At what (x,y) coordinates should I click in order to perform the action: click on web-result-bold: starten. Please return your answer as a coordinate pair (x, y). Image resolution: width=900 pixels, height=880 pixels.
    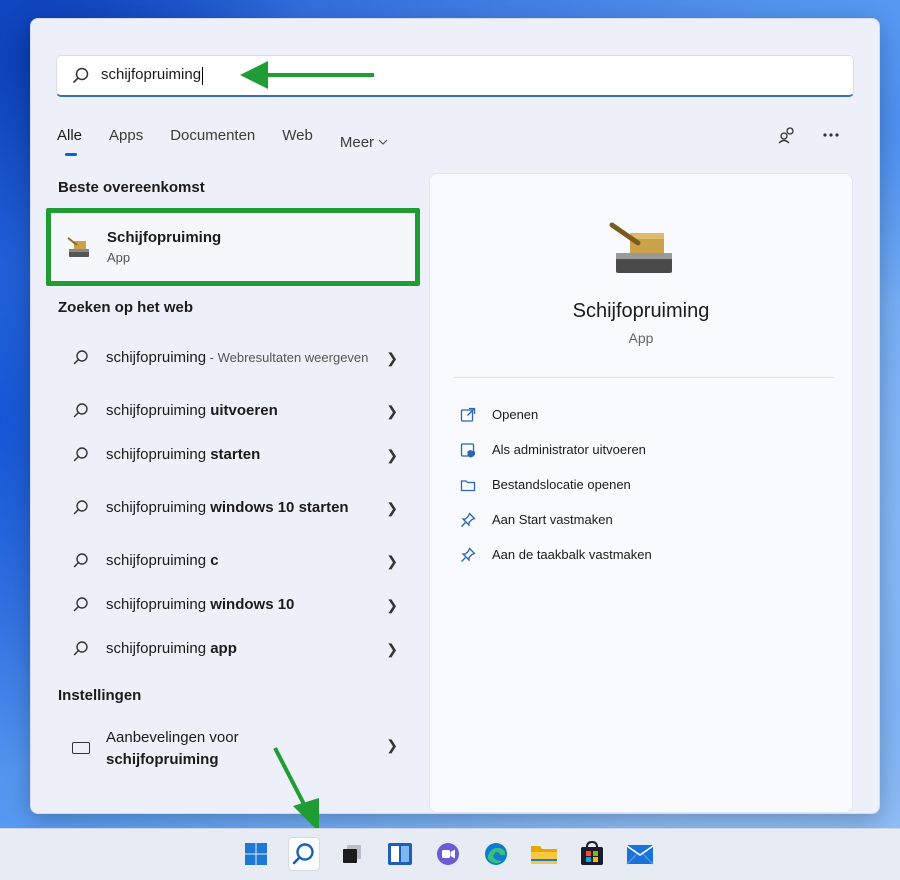
    Looking at the image, I should click on (235, 454).